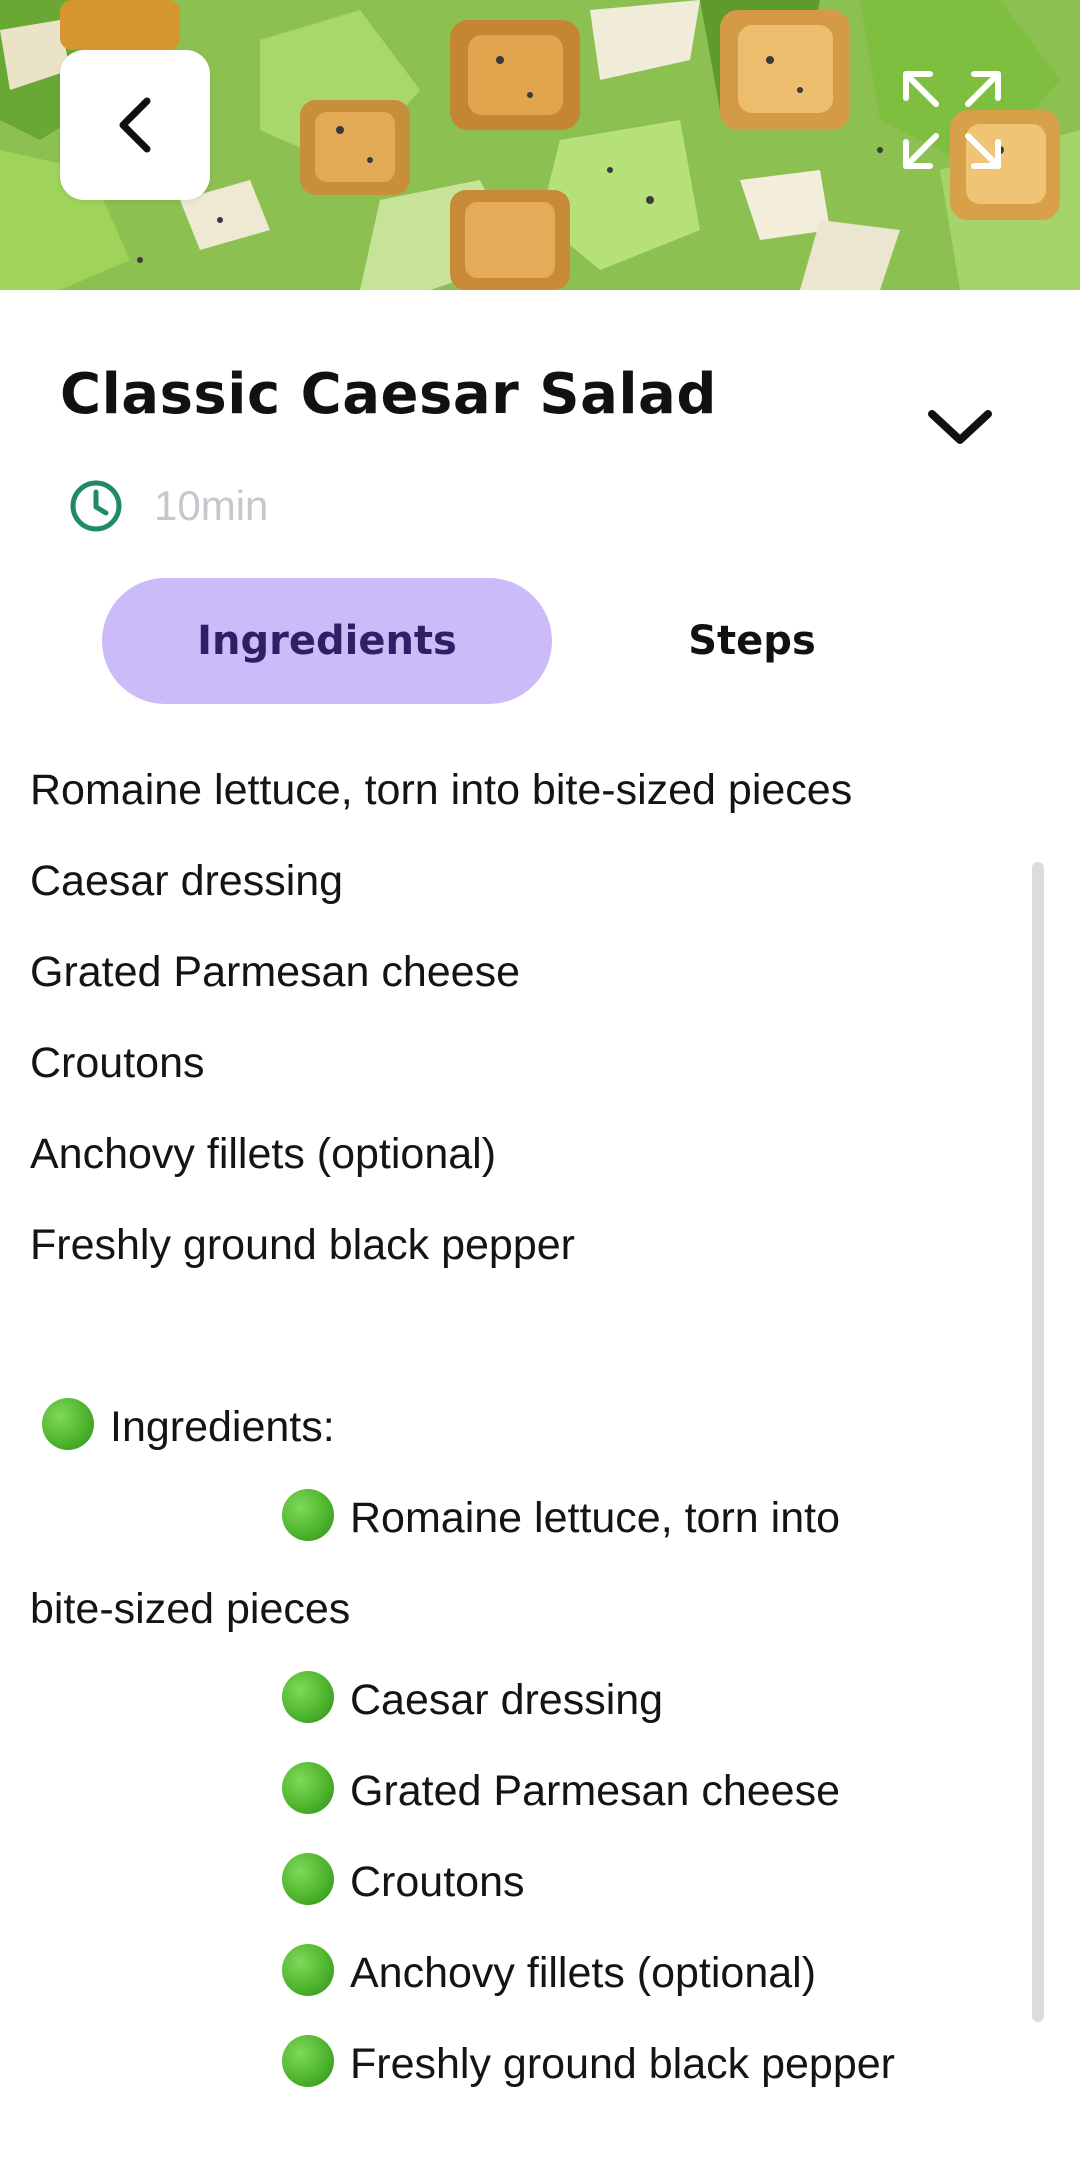  Describe the element at coordinates (507, 1700) in the screenshot. I see `bullet-item-text: Caesar dressing` at that location.